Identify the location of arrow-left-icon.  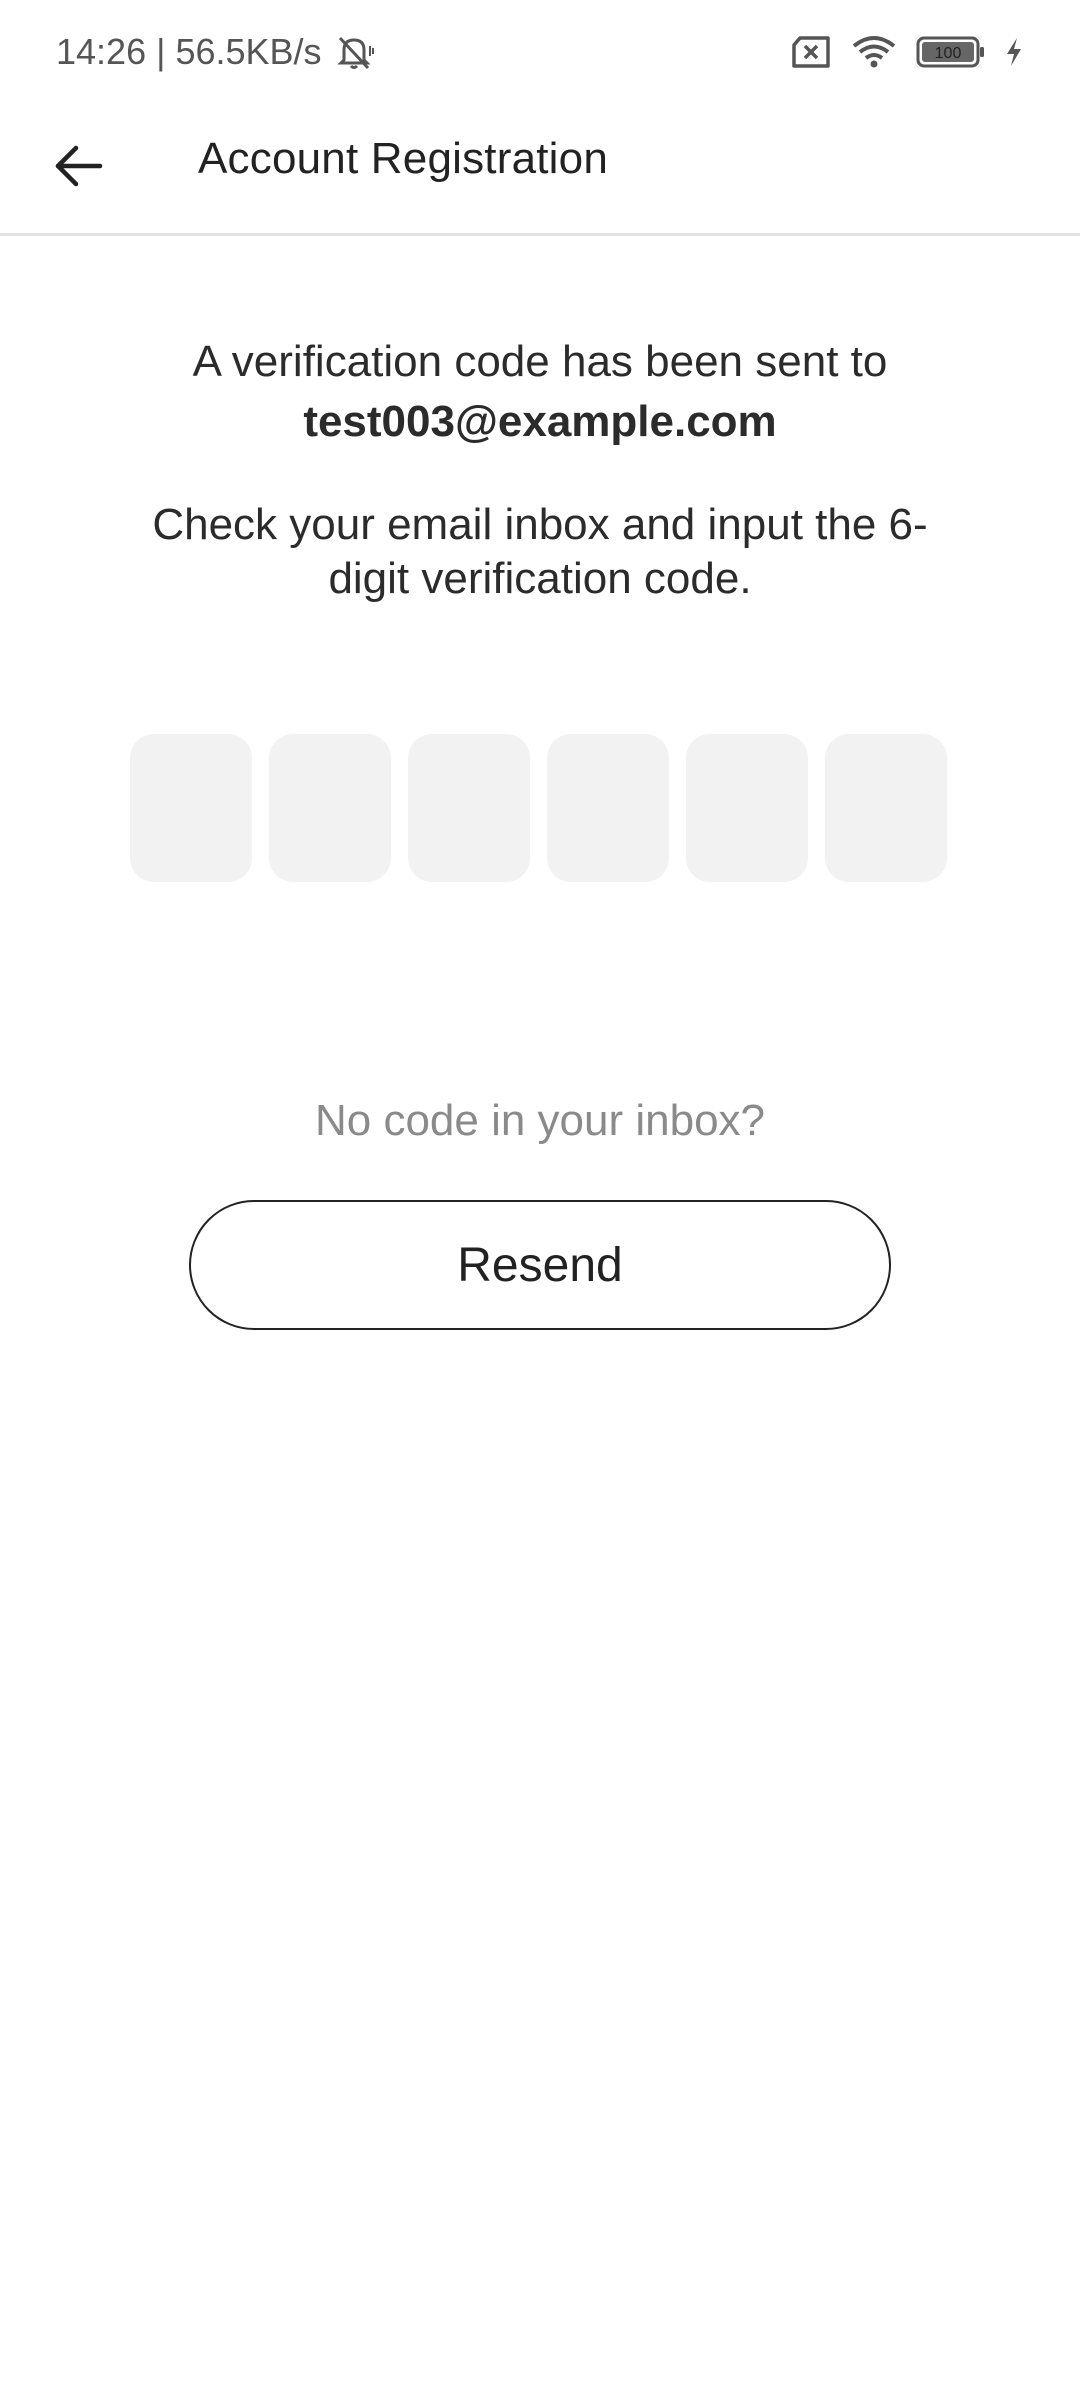
(78, 166).